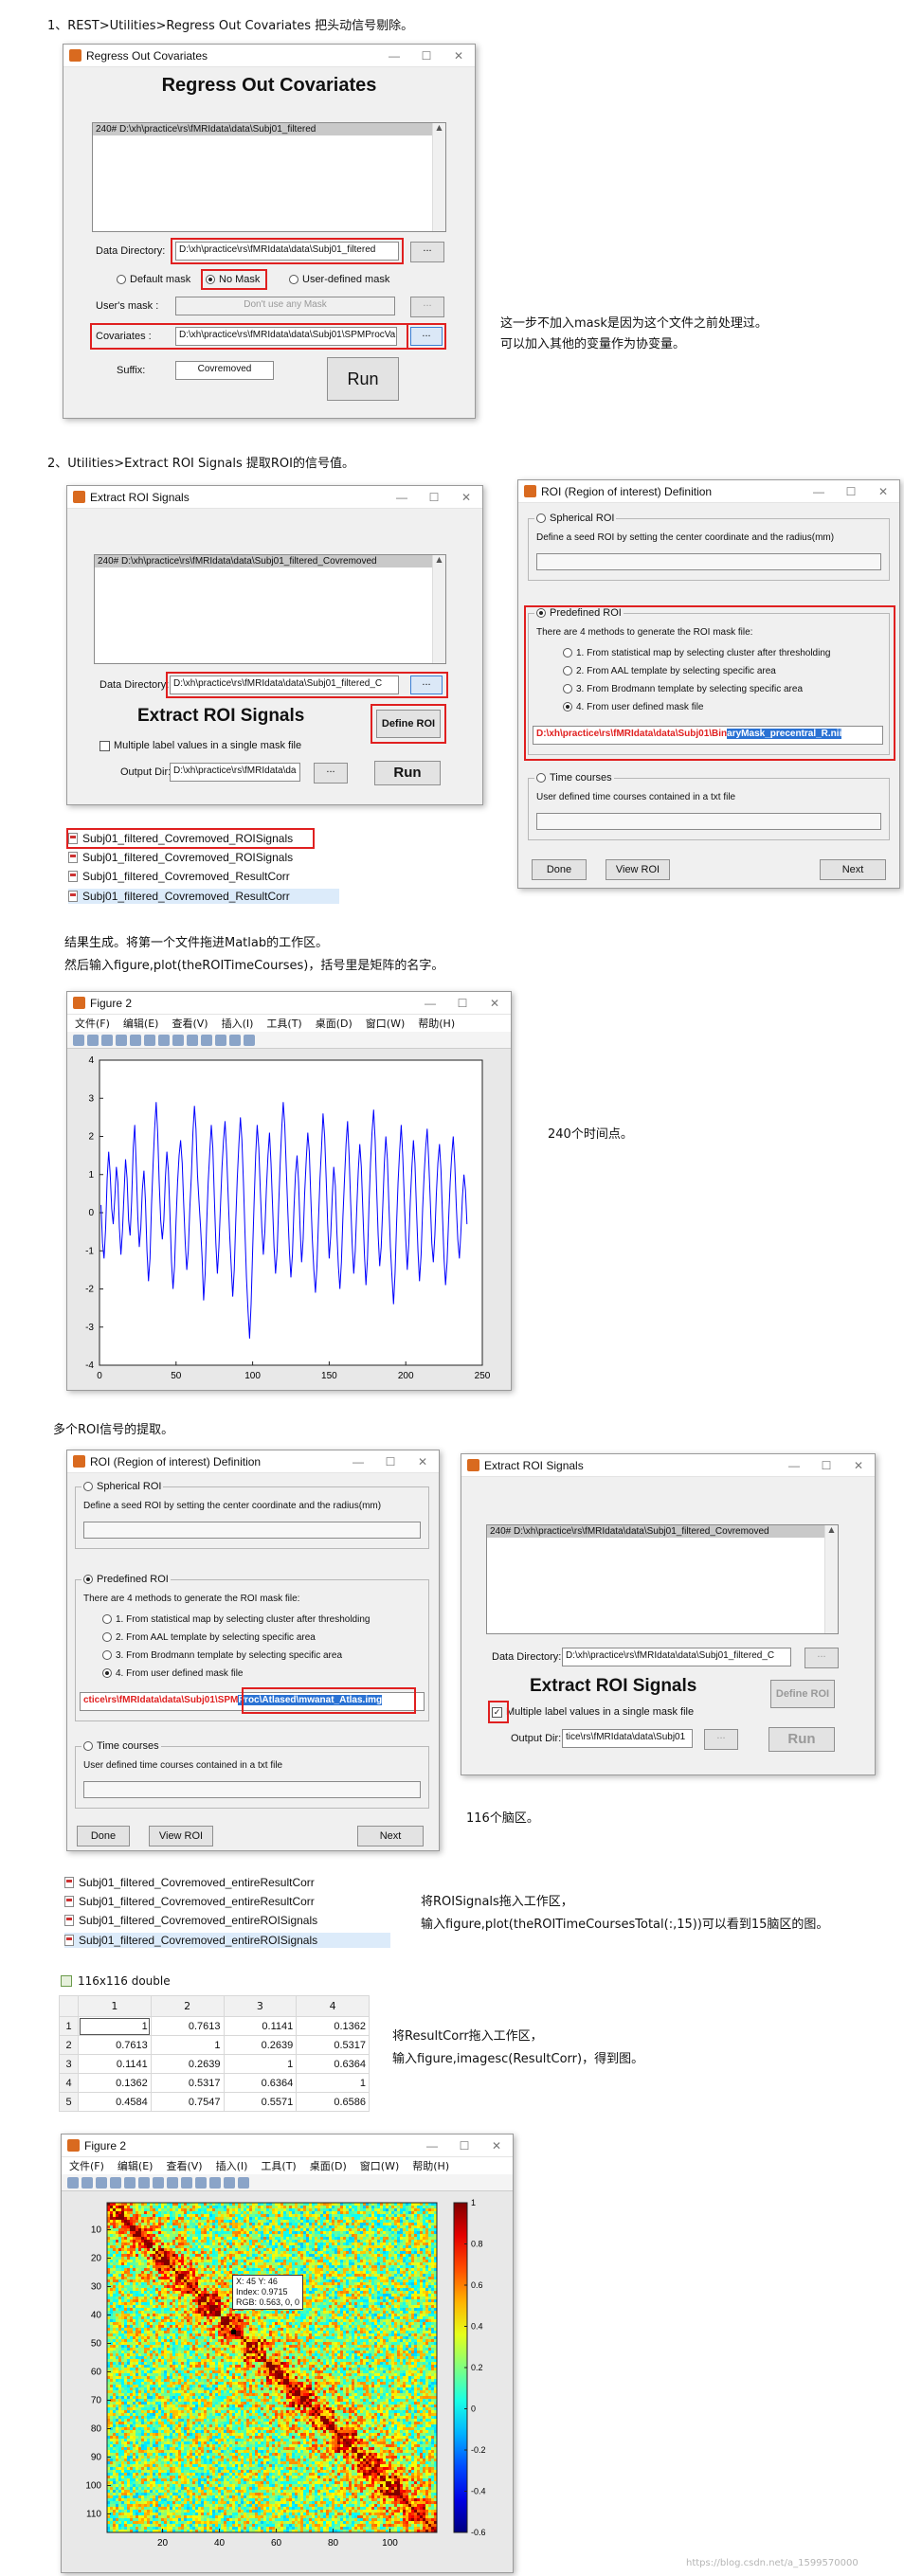 This screenshot has width=904, height=2576. Describe the element at coordinates (224, 370) in the screenshot. I see `suffix-field: Covremoved` at that location.